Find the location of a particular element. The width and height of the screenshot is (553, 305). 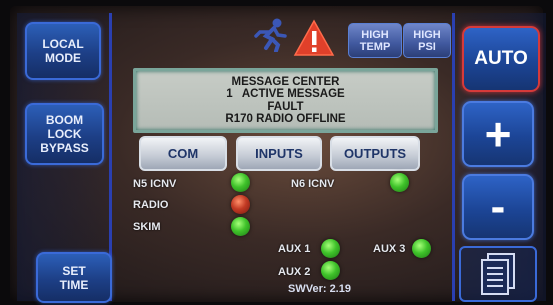

decrease-button: - is located at coordinates (498, 207).